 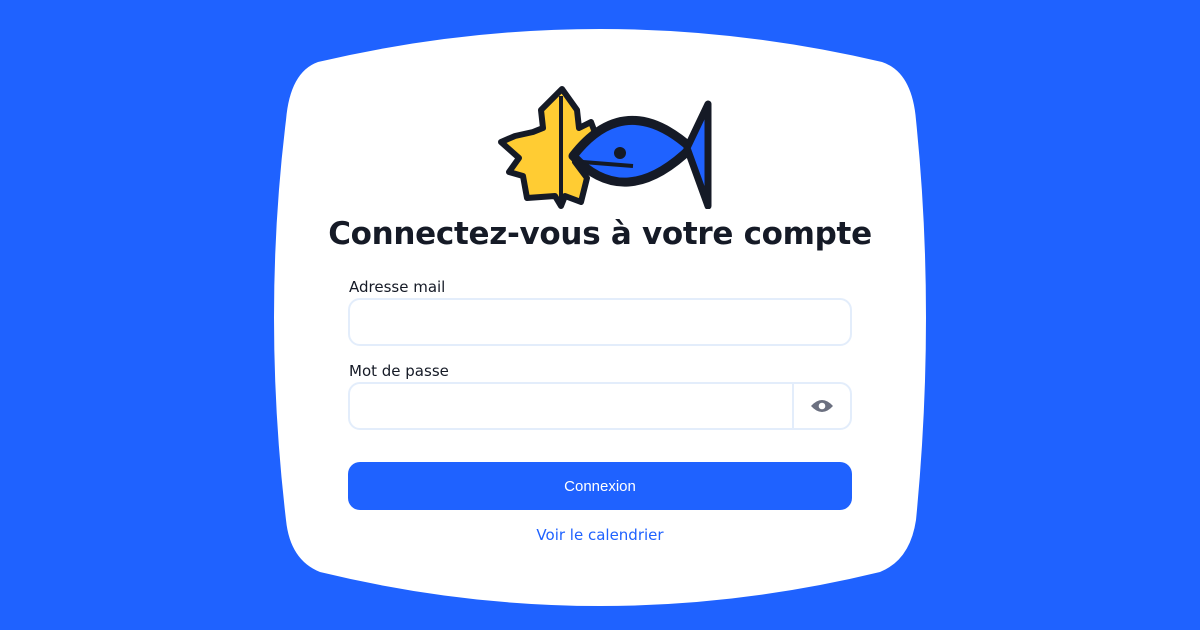 I want to click on email-field, so click(x=600, y=322).